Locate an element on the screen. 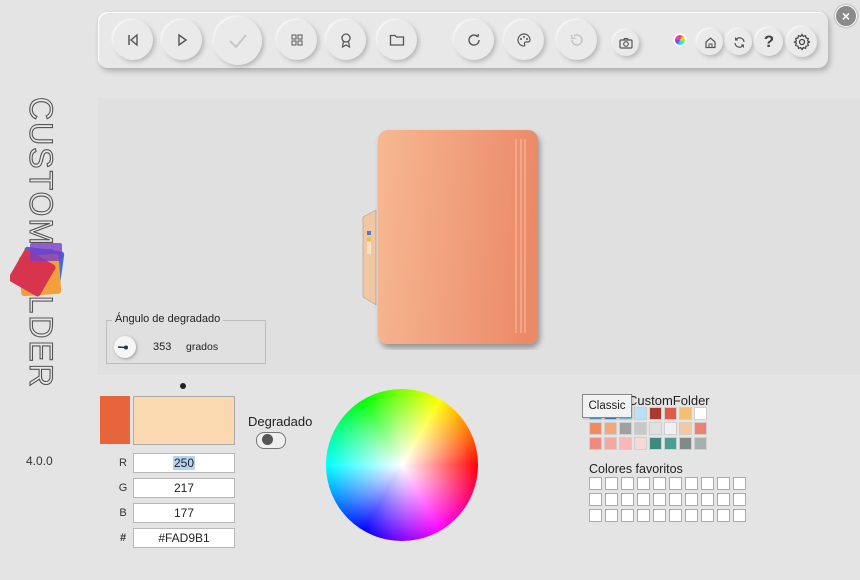 The image size is (860, 580). undo-icon is located at coordinates (576, 40).